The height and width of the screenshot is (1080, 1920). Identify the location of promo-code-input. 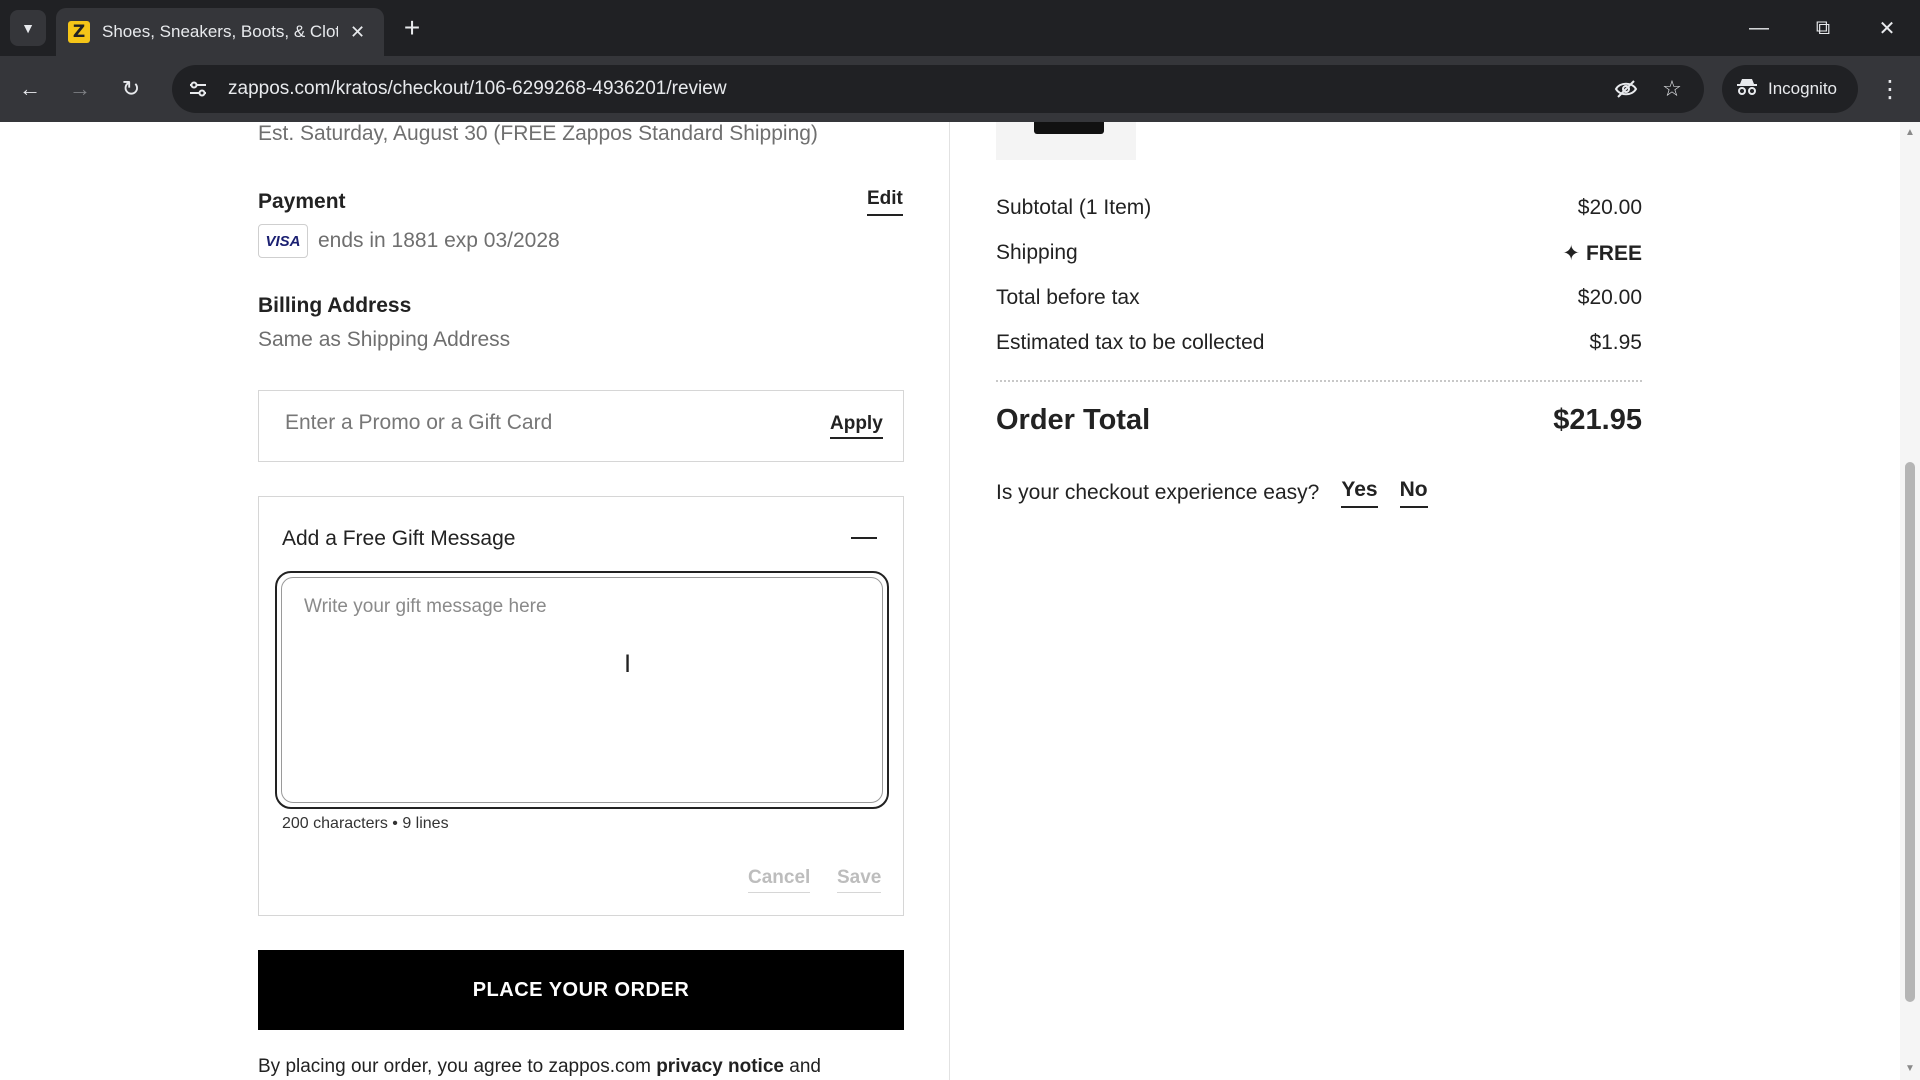
(525, 423).